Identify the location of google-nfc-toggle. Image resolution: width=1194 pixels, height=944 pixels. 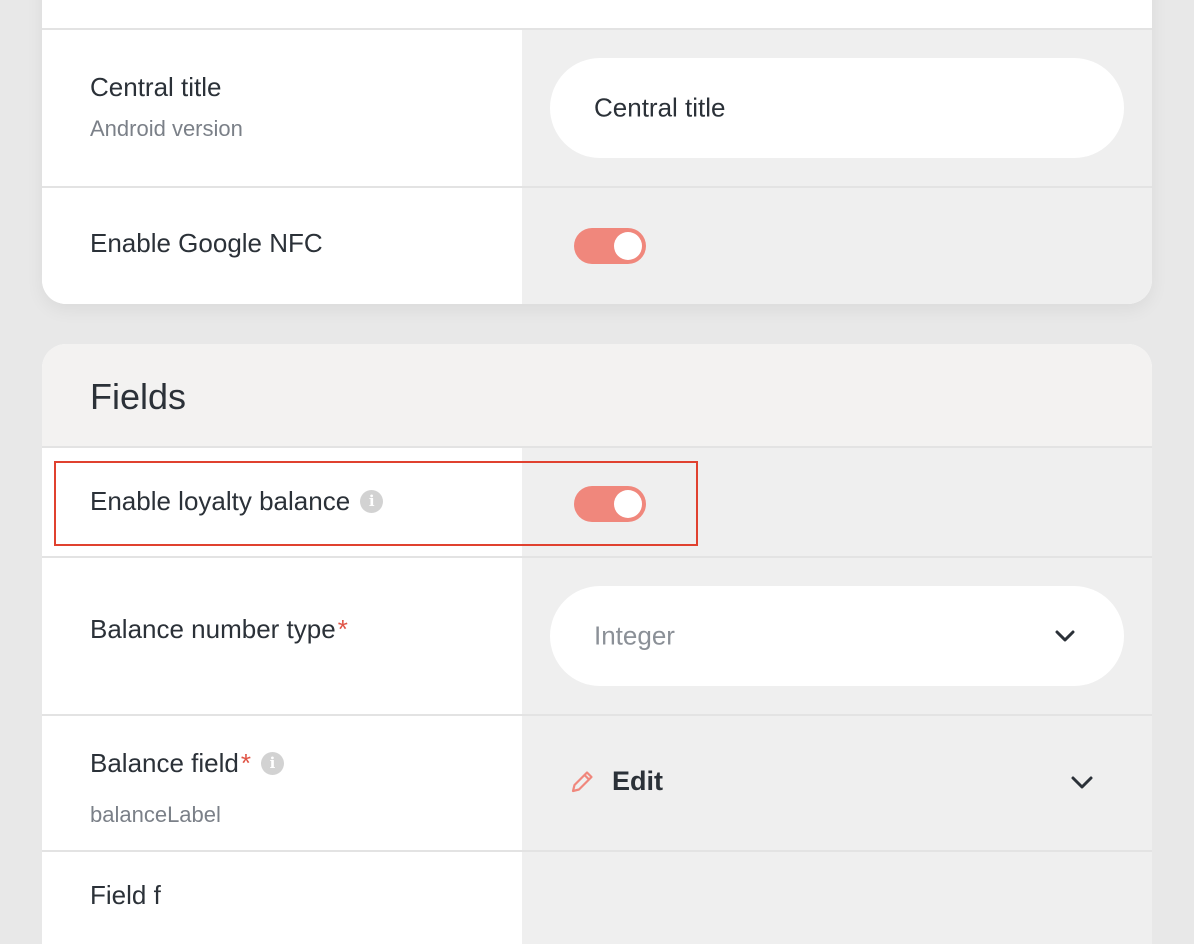
(610, 246).